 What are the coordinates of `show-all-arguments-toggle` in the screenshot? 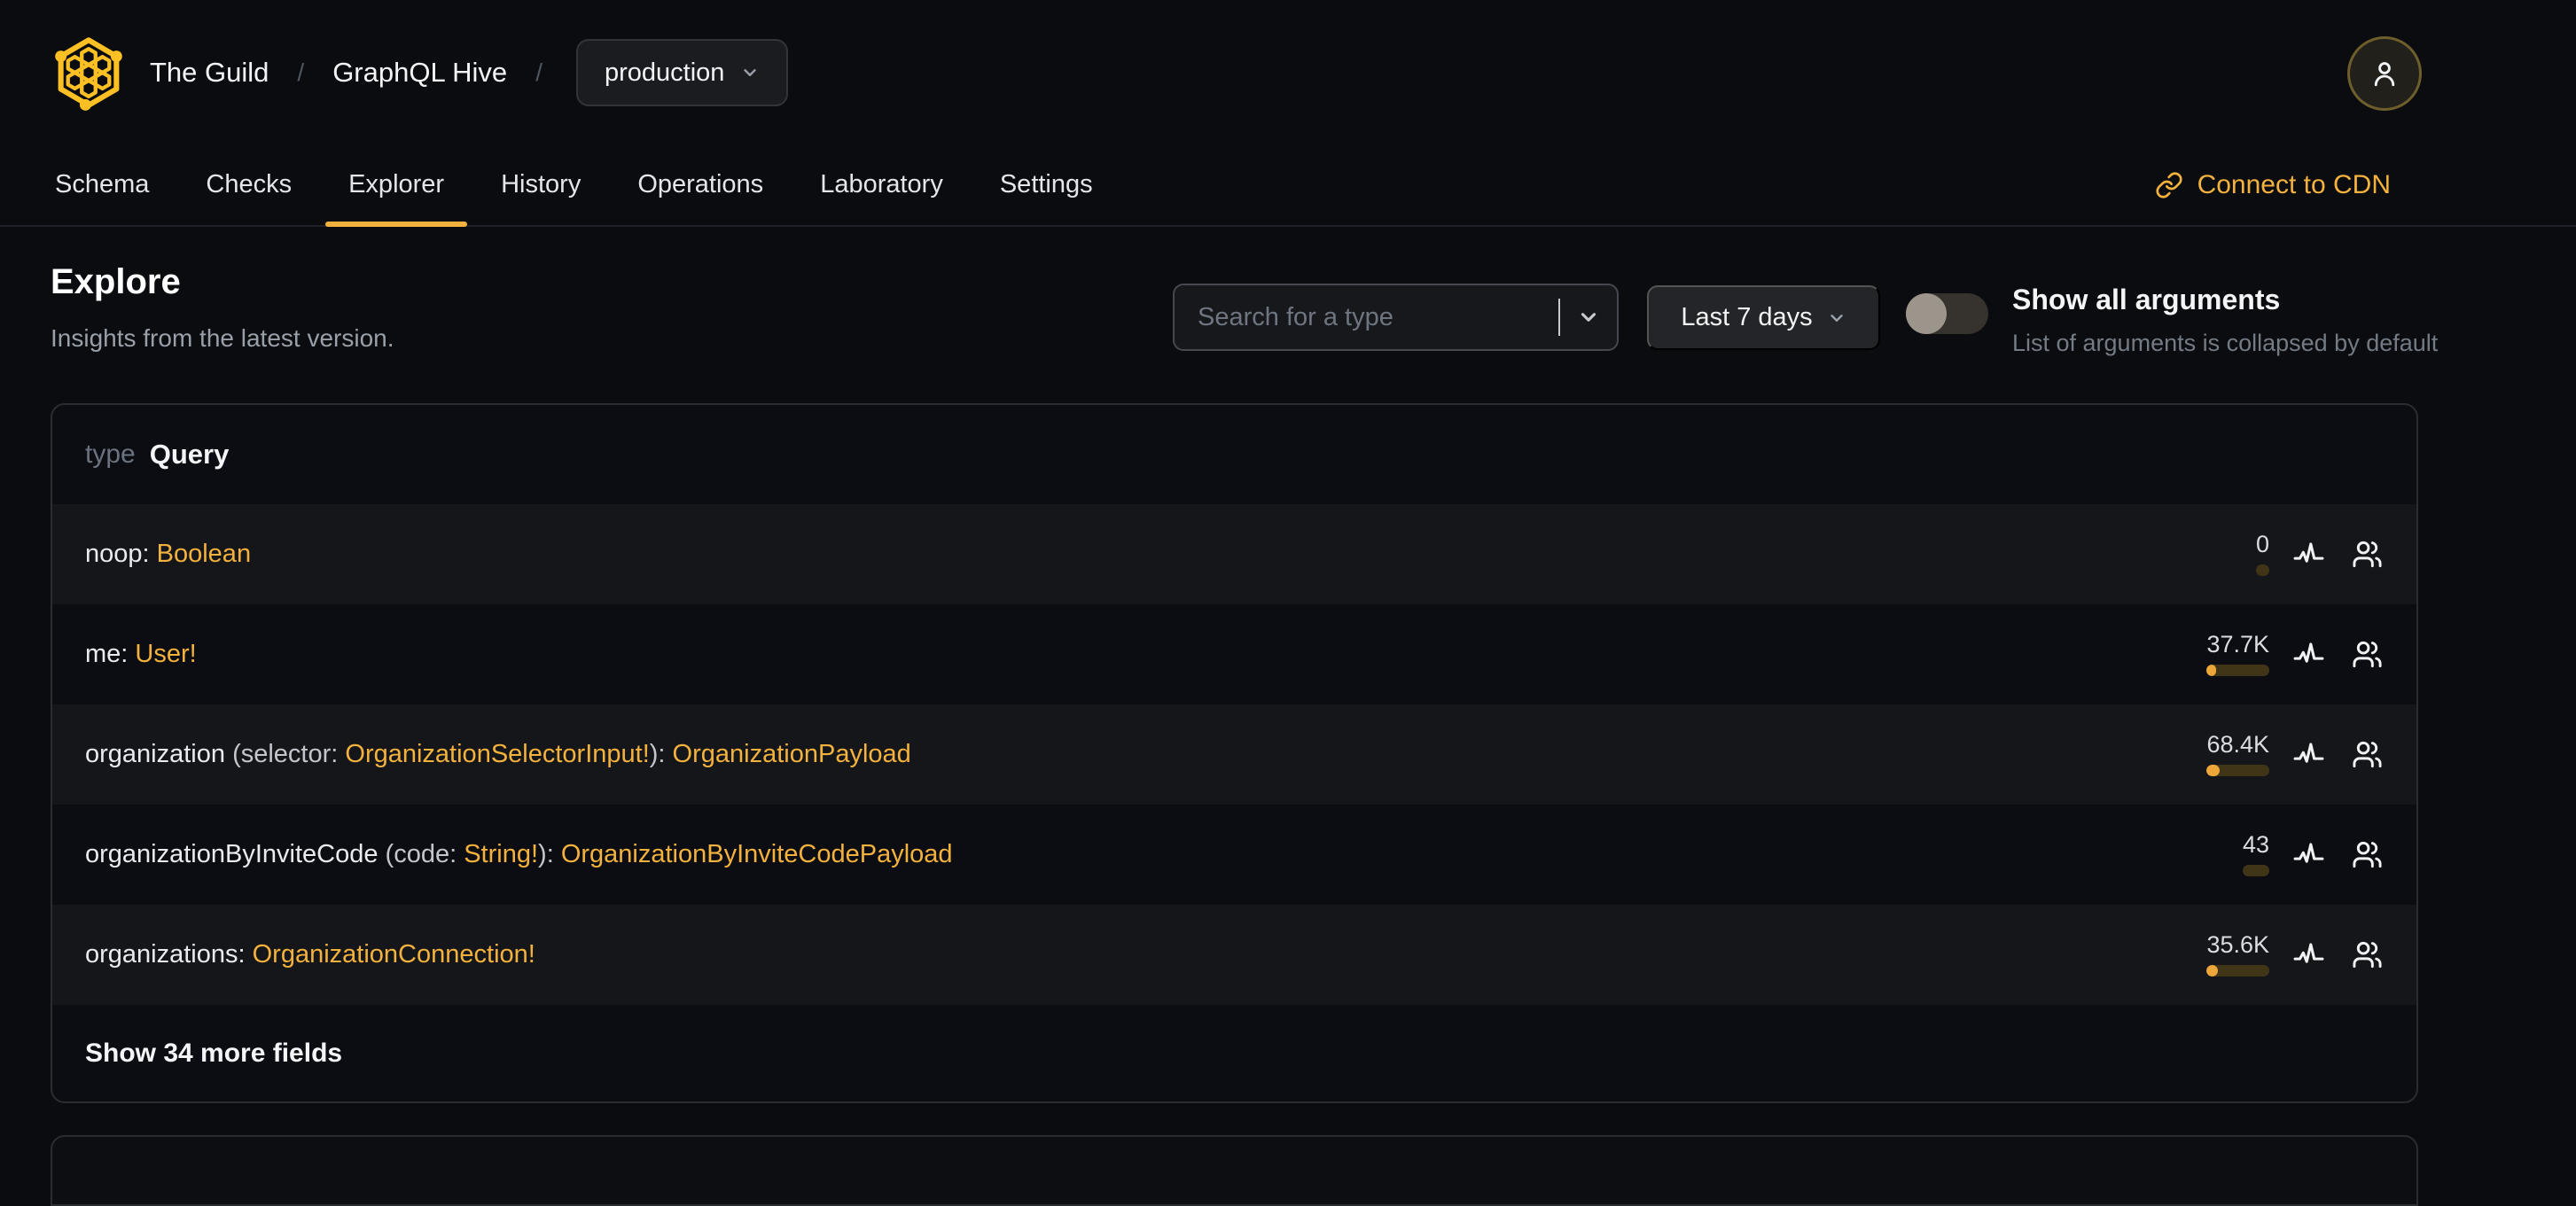 It's located at (1947, 313).